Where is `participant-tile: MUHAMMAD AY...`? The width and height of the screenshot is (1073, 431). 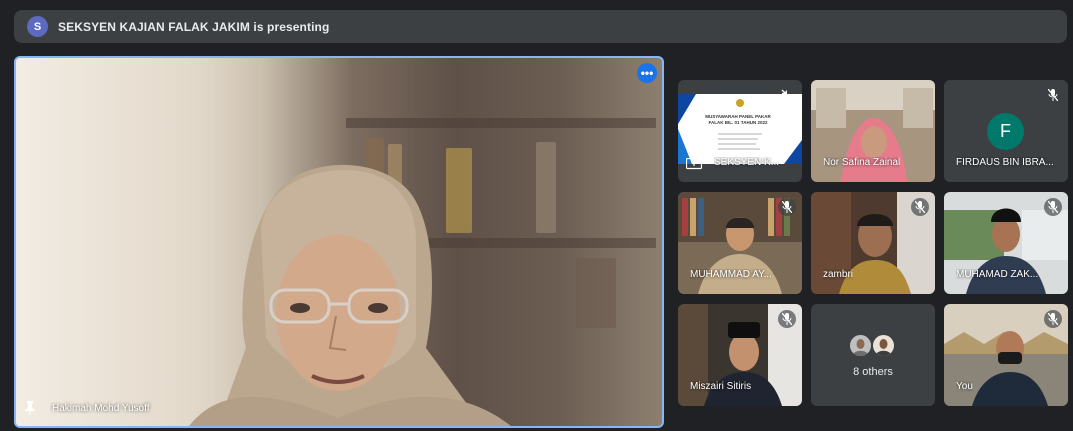 participant-tile: MUHAMMAD AY... is located at coordinates (740, 243).